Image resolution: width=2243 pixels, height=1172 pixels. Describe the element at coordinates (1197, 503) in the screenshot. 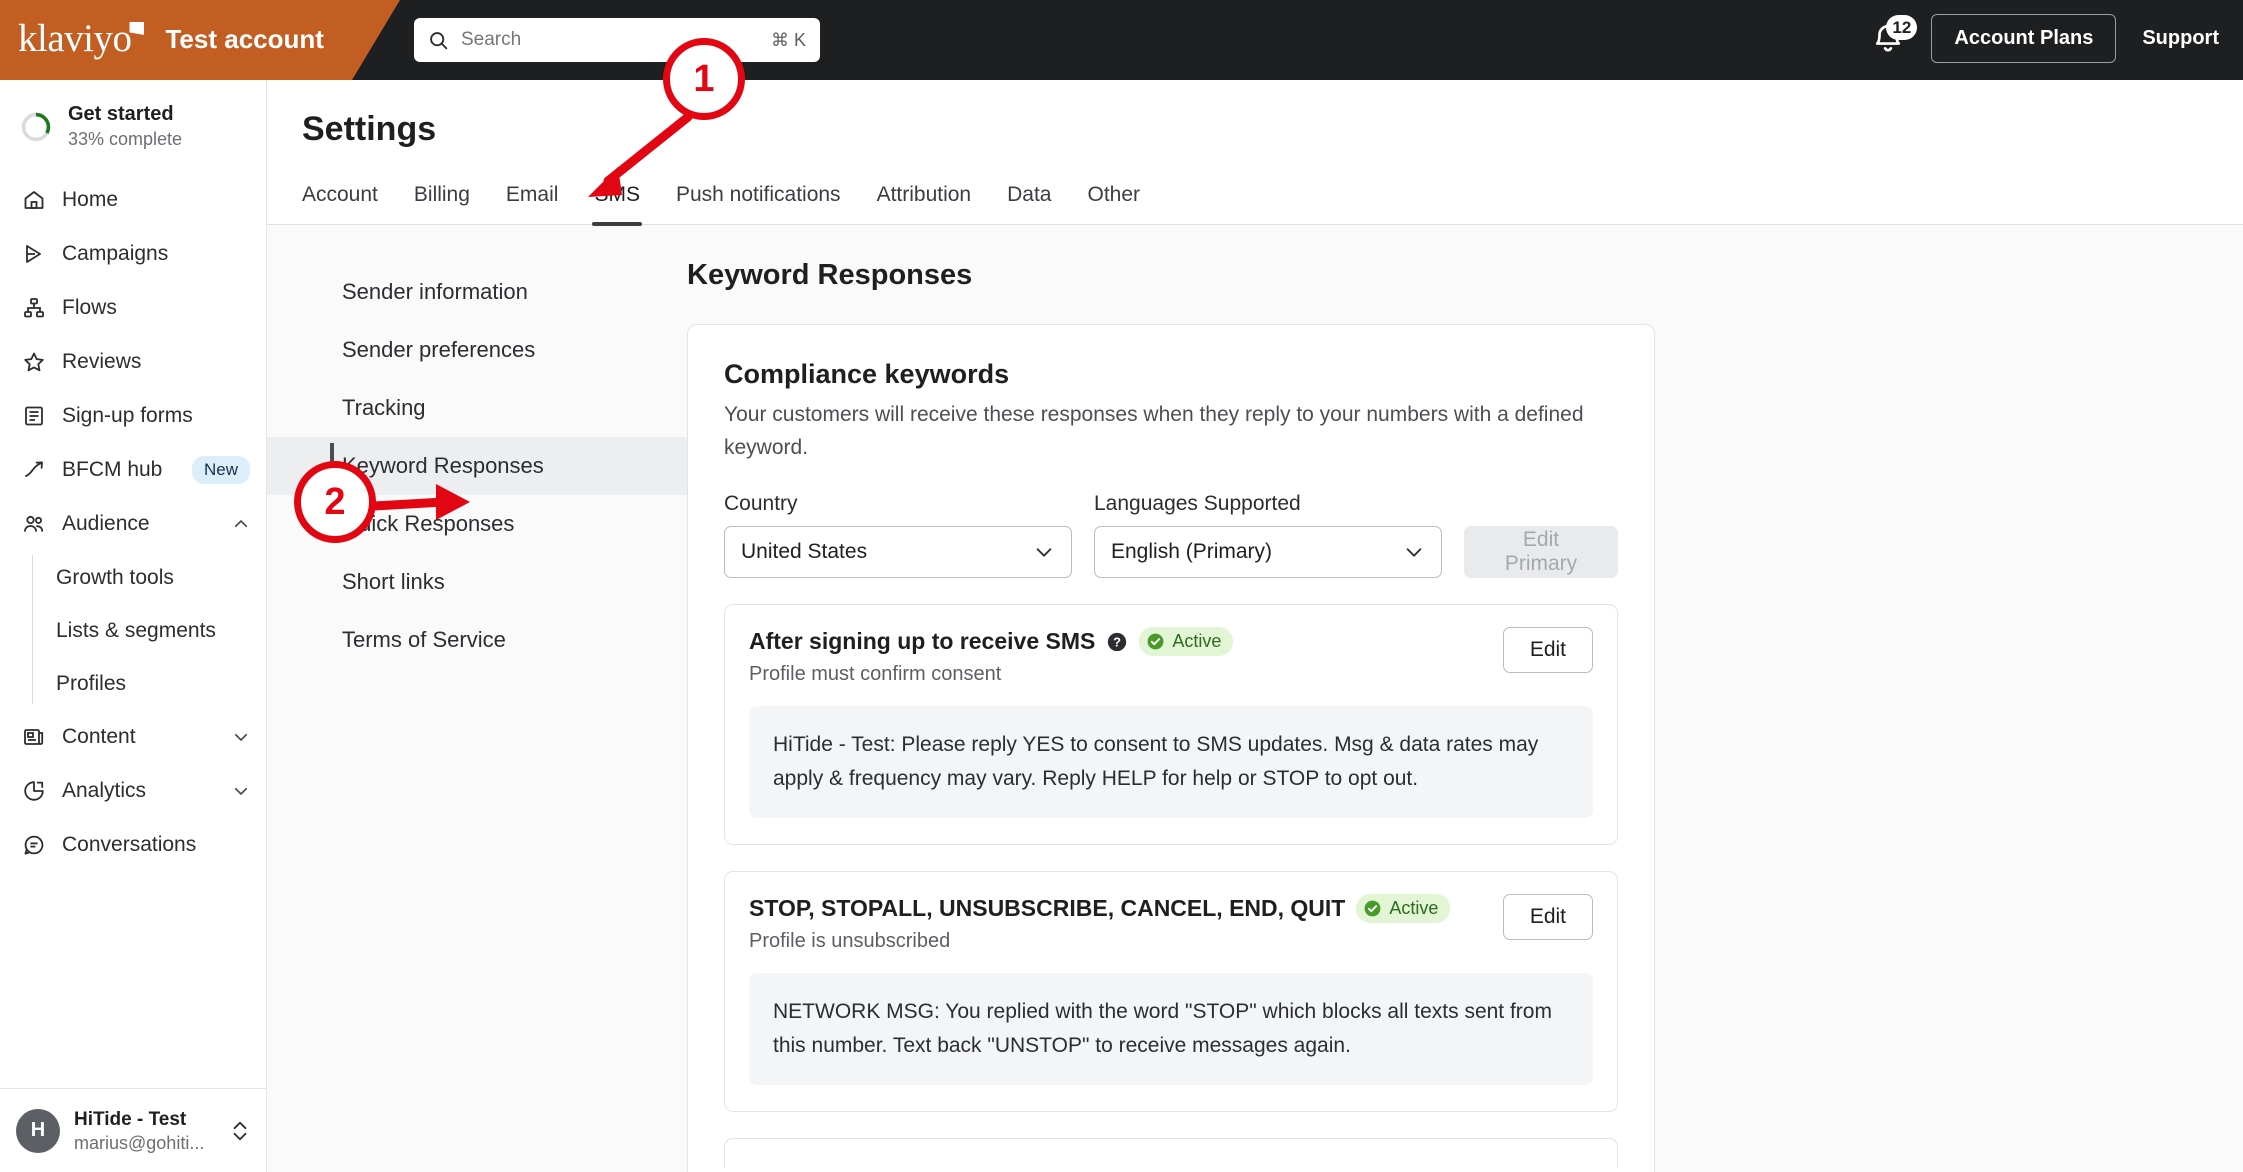

I see `languages-label: Languages Supported` at that location.